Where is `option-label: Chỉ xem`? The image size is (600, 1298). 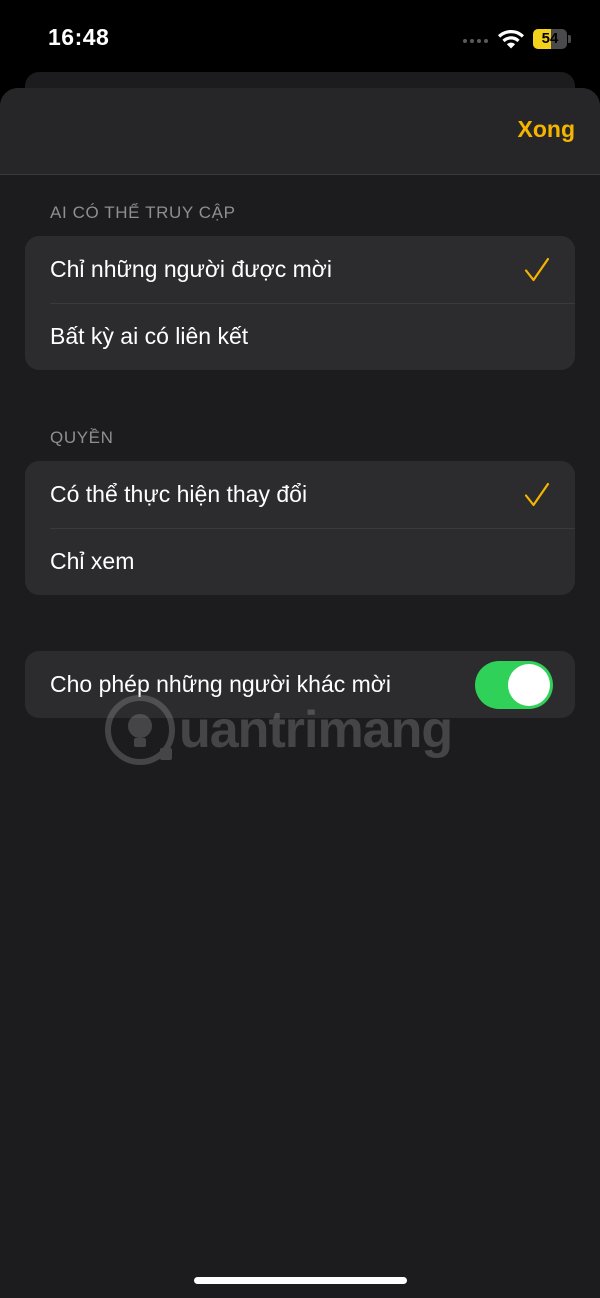 option-label: Chỉ xem is located at coordinates (92, 561).